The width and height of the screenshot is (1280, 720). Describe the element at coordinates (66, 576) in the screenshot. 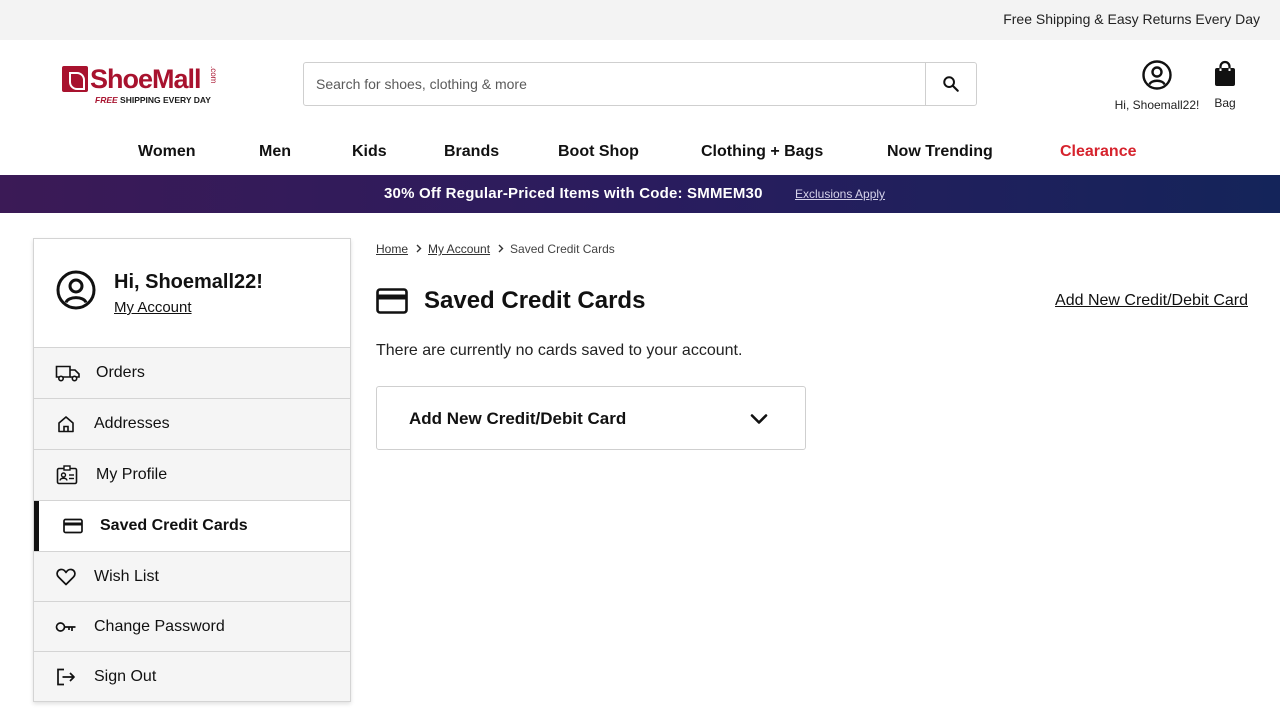

I see `heart-icon` at that location.